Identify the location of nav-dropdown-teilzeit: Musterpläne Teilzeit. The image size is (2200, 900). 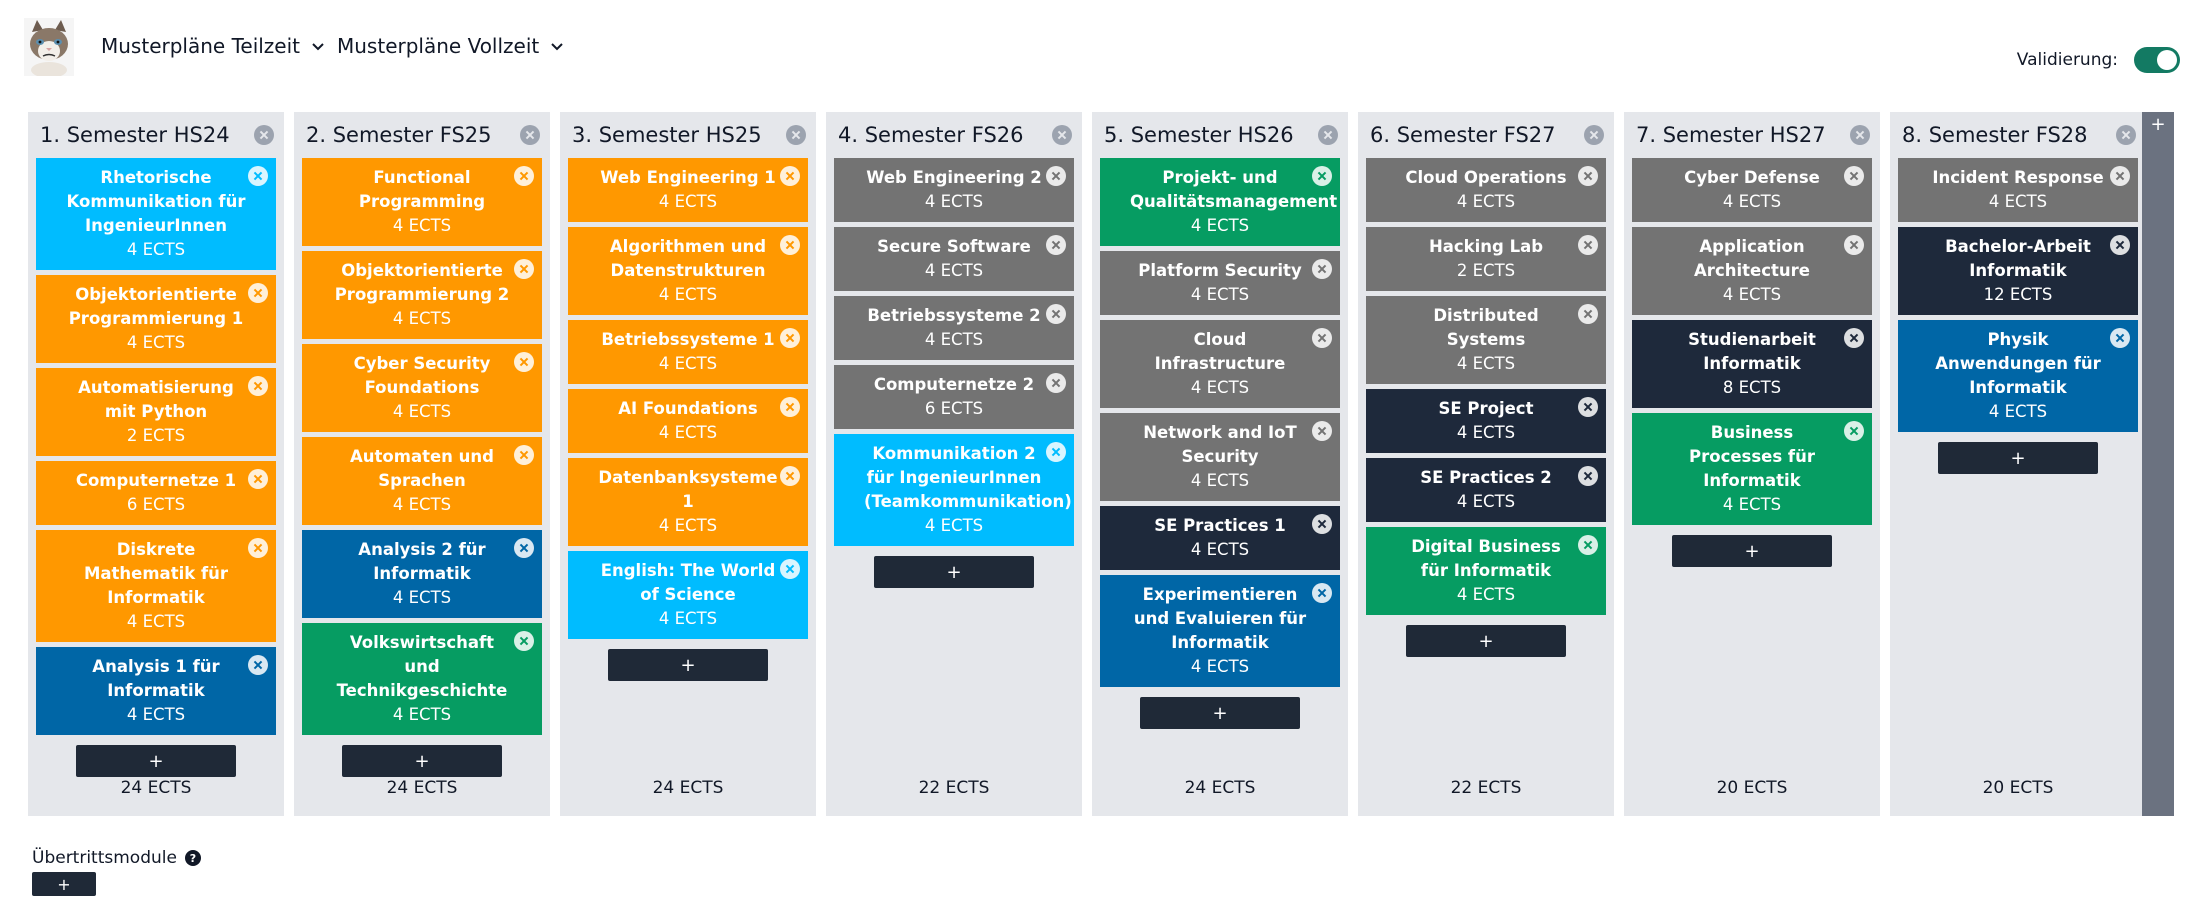
(213, 46).